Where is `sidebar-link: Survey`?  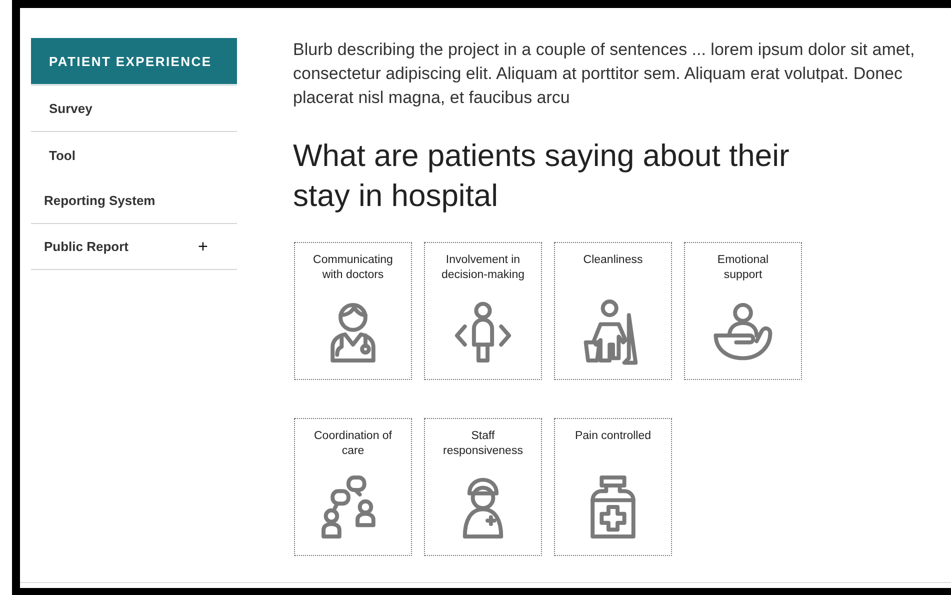 sidebar-link: Survey is located at coordinates (70, 108).